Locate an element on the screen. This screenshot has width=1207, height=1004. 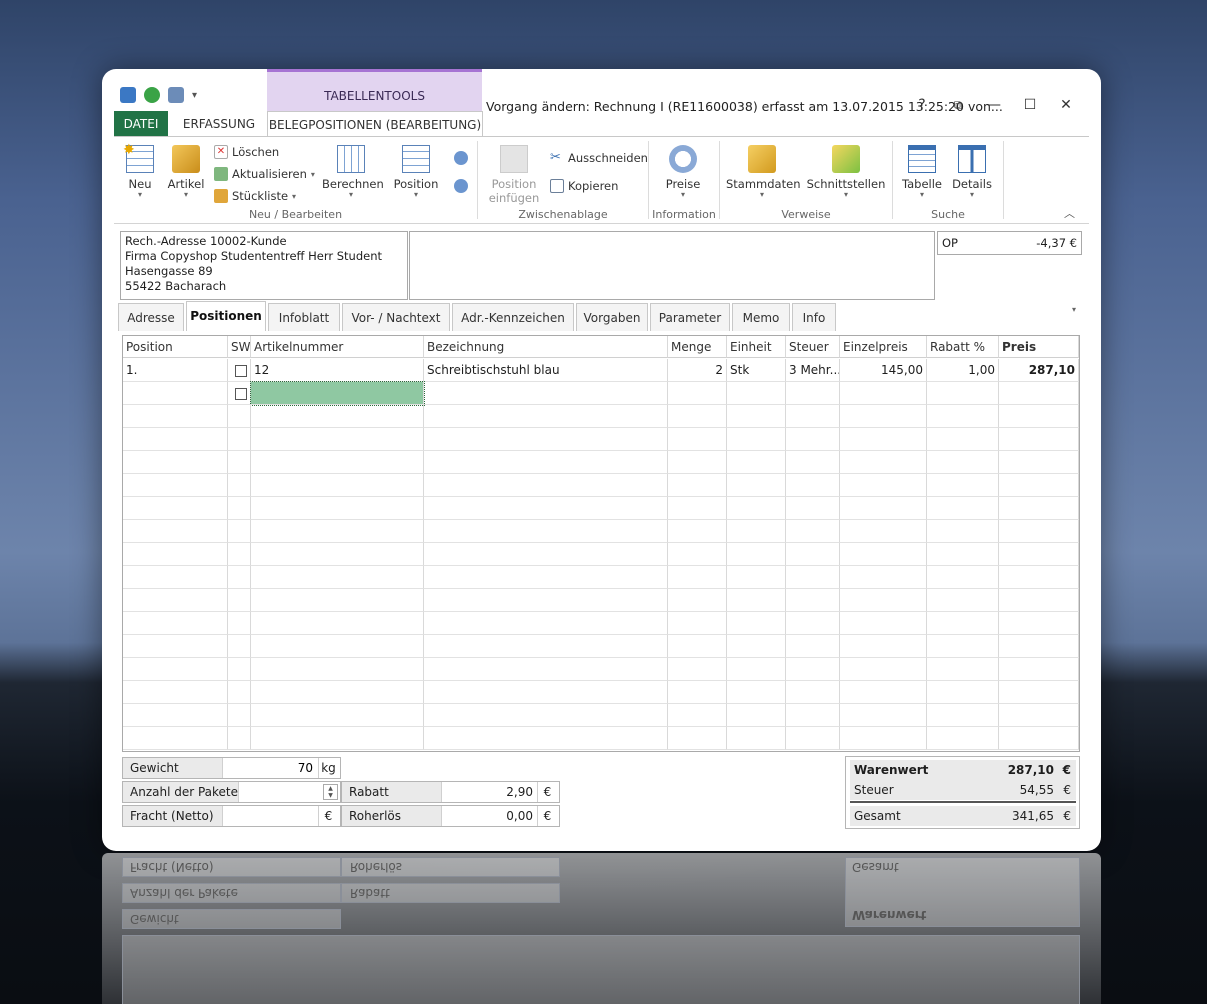
cell-sw is located at coordinates (239, 370).